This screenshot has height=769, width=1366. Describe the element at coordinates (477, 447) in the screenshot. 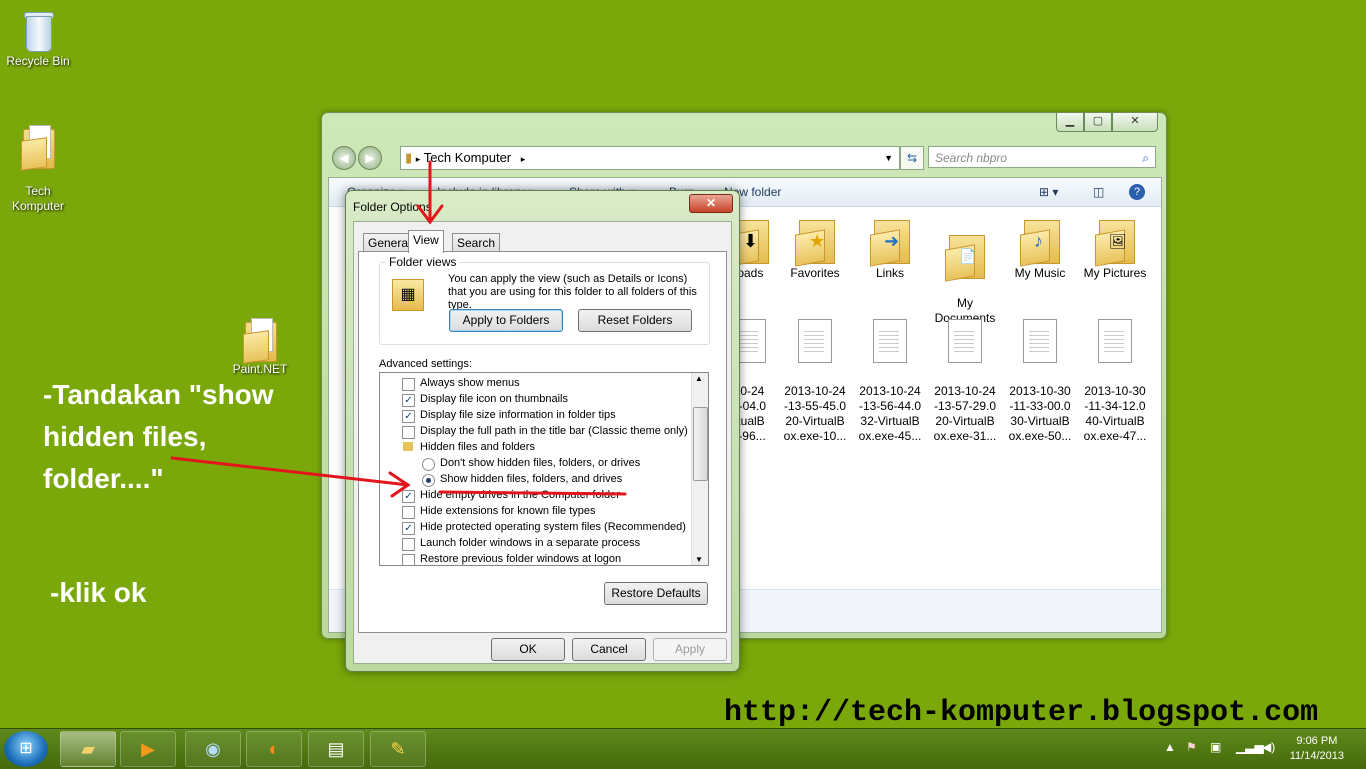

I see `setting-row: Hidden files and folders` at that location.